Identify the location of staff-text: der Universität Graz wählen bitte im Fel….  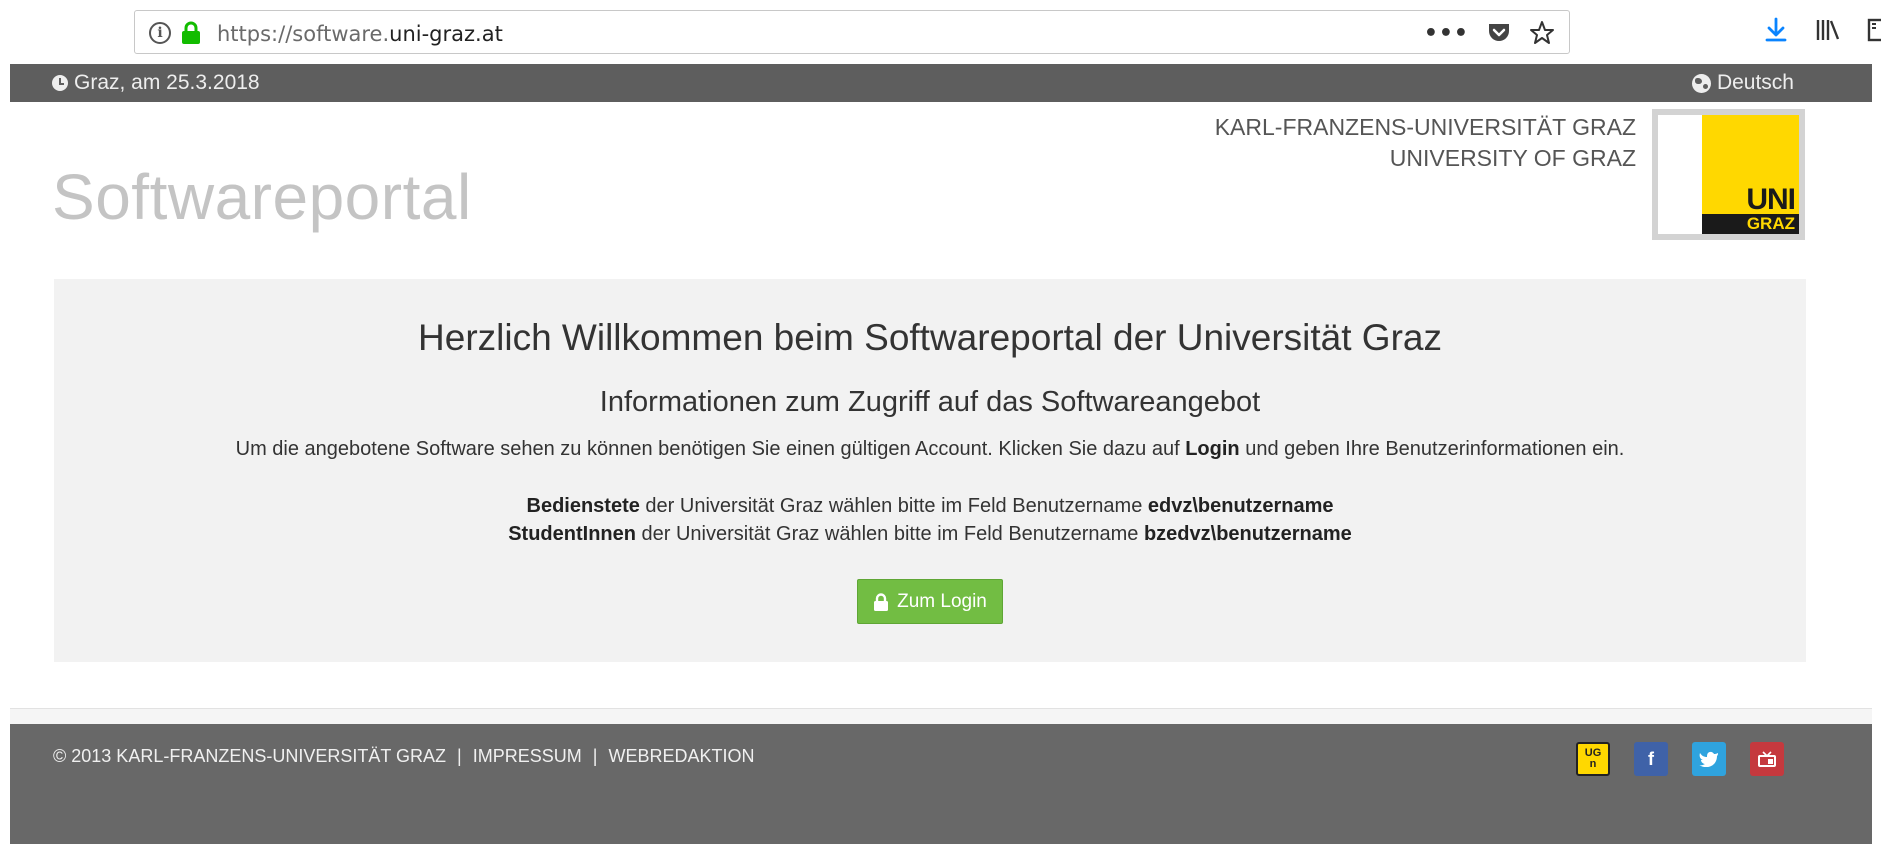
(893, 506).